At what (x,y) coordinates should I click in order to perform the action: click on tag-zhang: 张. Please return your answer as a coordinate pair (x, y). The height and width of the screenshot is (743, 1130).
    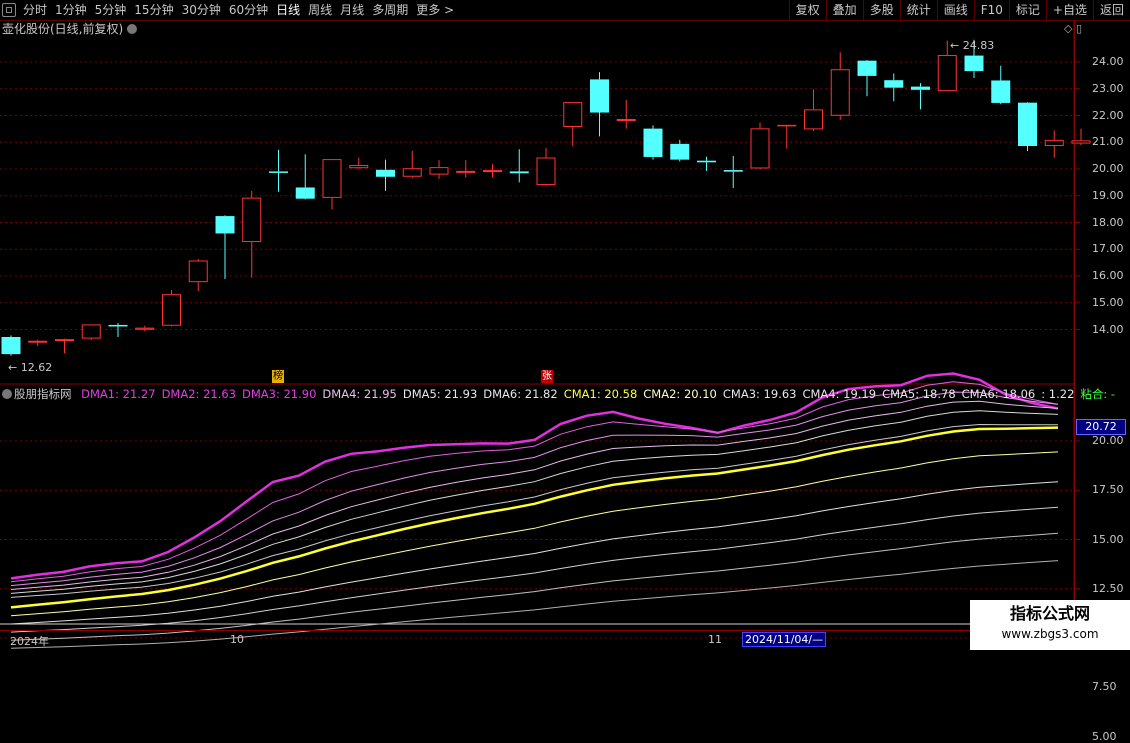
    Looking at the image, I should click on (547, 376).